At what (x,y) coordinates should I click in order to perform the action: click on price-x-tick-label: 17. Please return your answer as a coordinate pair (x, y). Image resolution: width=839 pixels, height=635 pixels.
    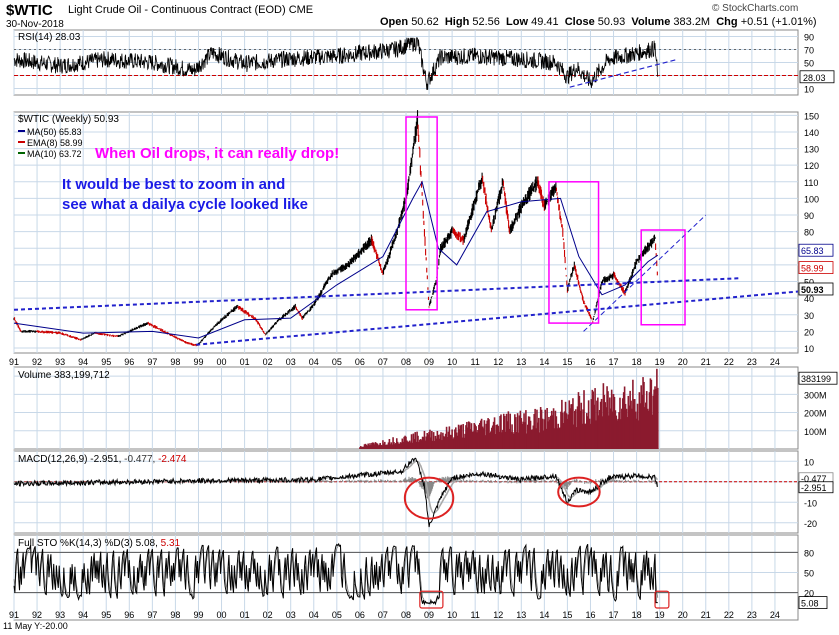
    Looking at the image, I should click on (614, 362).